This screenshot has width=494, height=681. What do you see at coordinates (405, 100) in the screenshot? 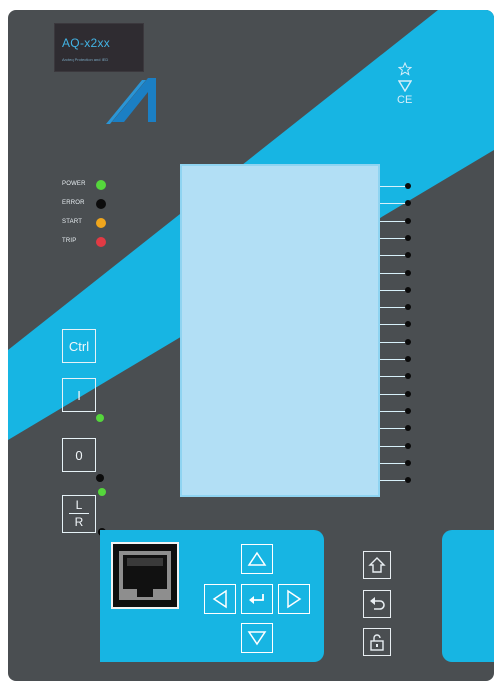
I see `ce-mark: CE` at bounding box center [405, 100].